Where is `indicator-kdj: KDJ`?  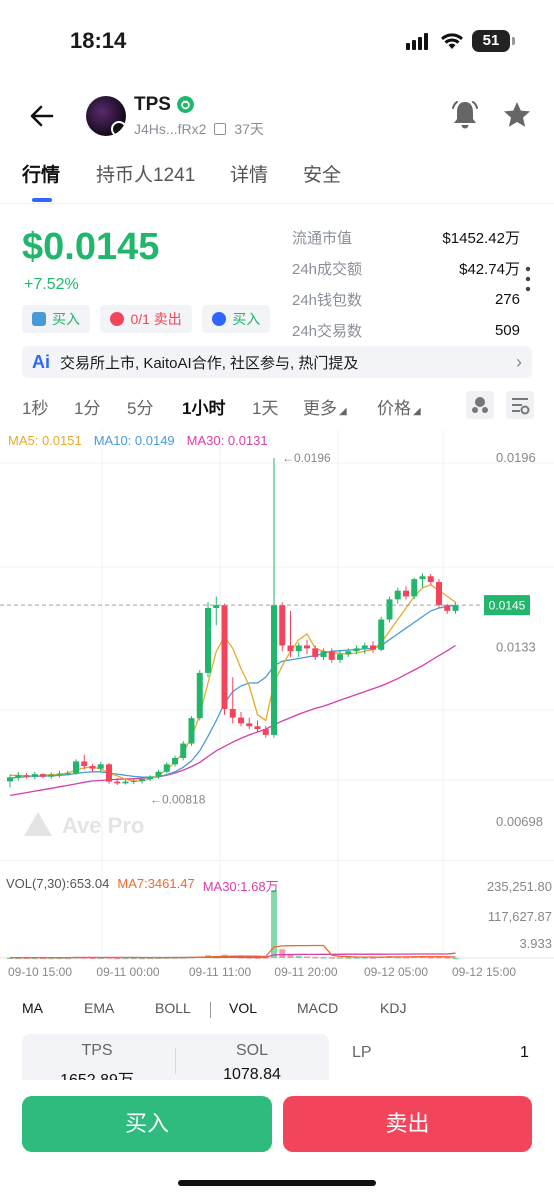
indicator-kdj: KDJ is located at coordinates (393, 1008).